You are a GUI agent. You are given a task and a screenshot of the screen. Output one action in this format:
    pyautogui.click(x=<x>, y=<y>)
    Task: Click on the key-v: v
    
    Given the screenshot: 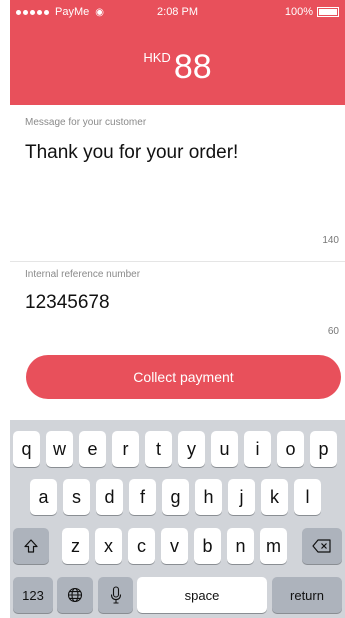 What is the action you would take?
    pyautogui.click(x=174, y=546)
    